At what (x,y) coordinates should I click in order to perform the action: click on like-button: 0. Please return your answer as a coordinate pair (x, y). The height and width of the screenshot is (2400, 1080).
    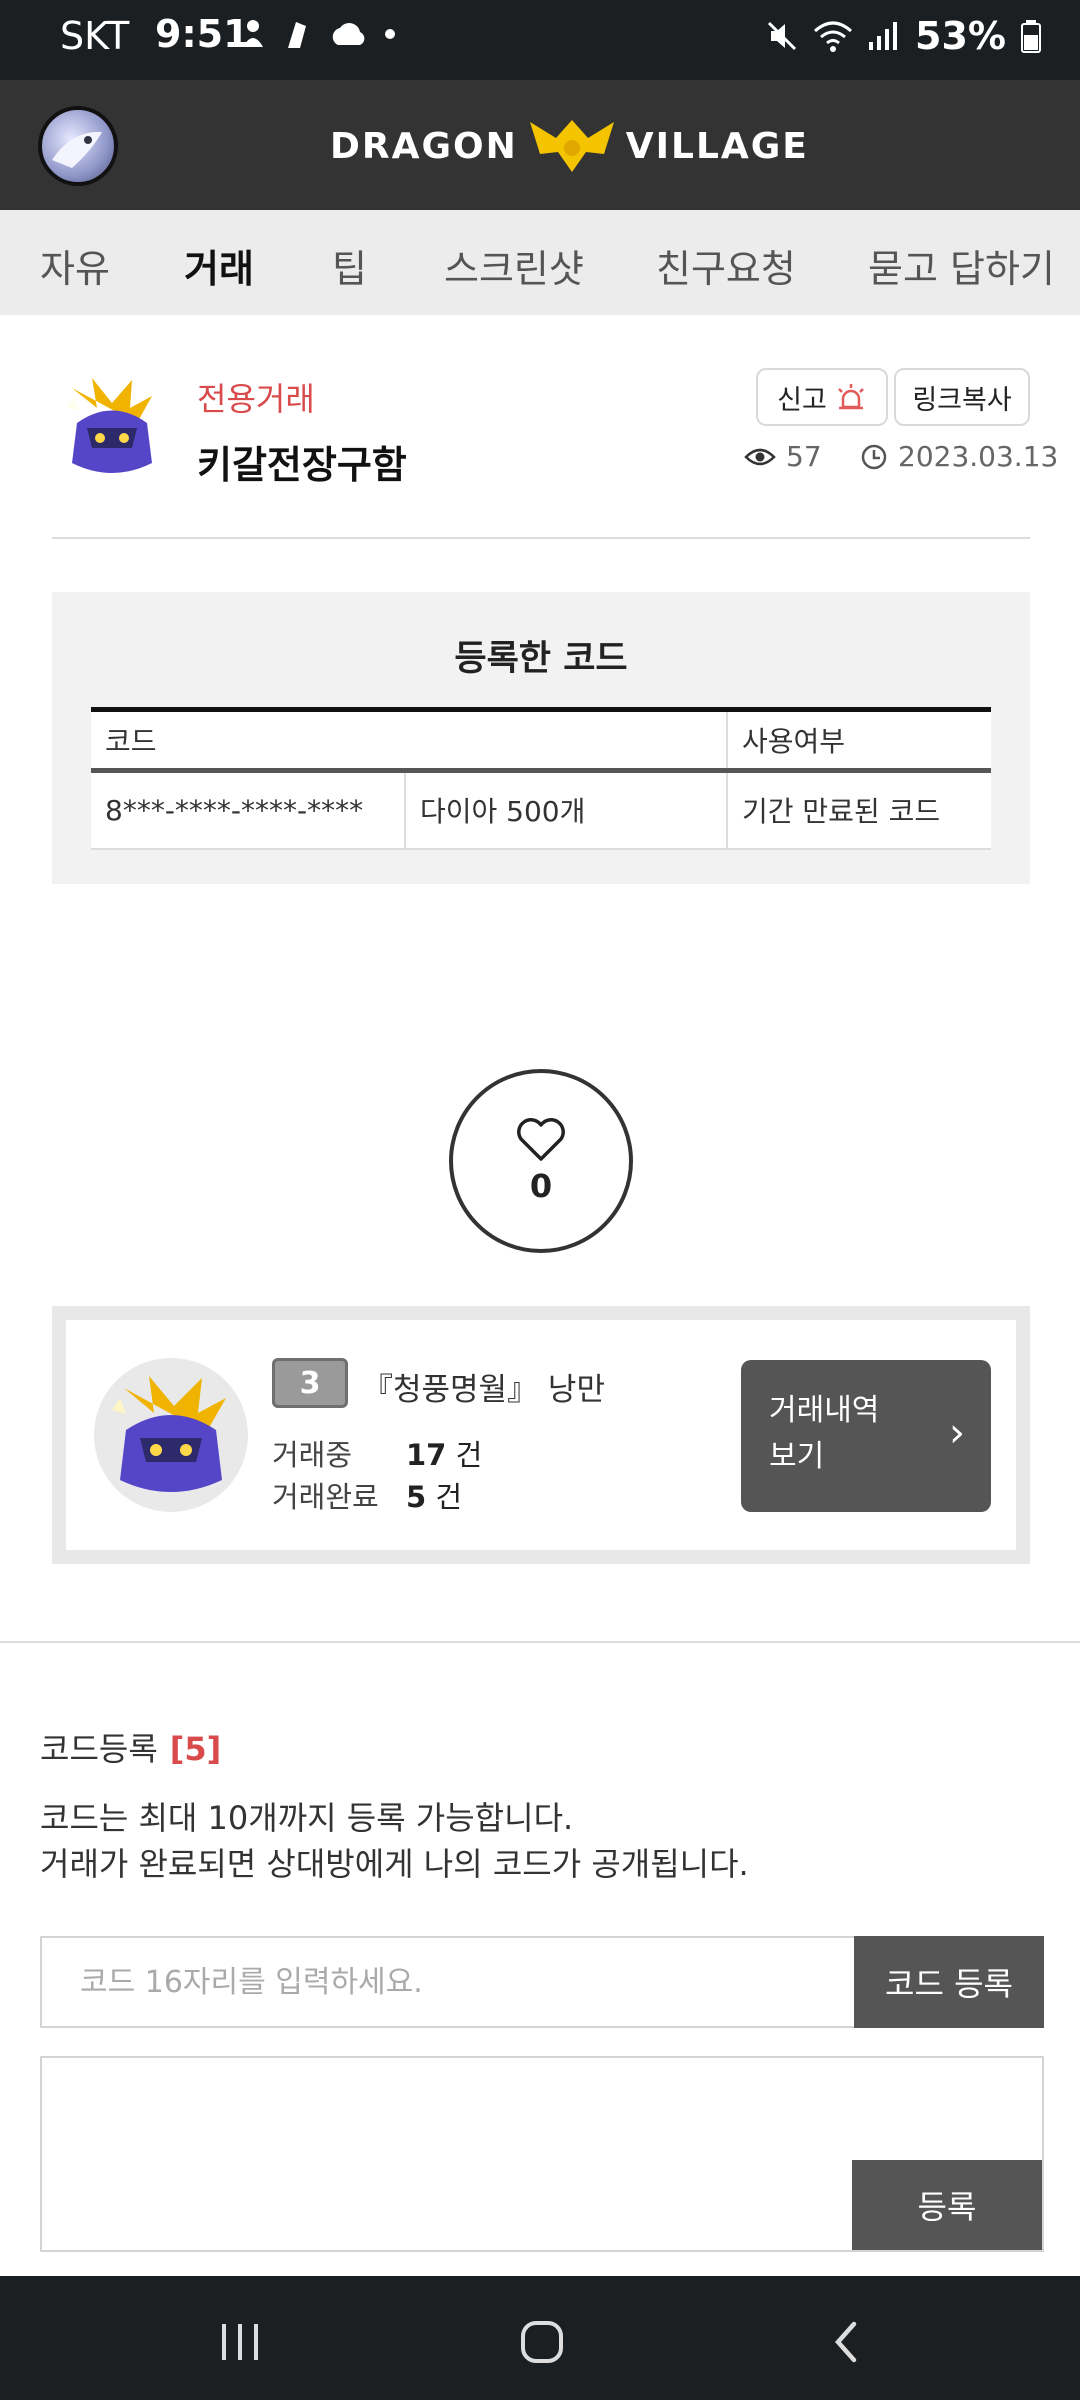
    Looking at the image, I should click on (541, 1161).